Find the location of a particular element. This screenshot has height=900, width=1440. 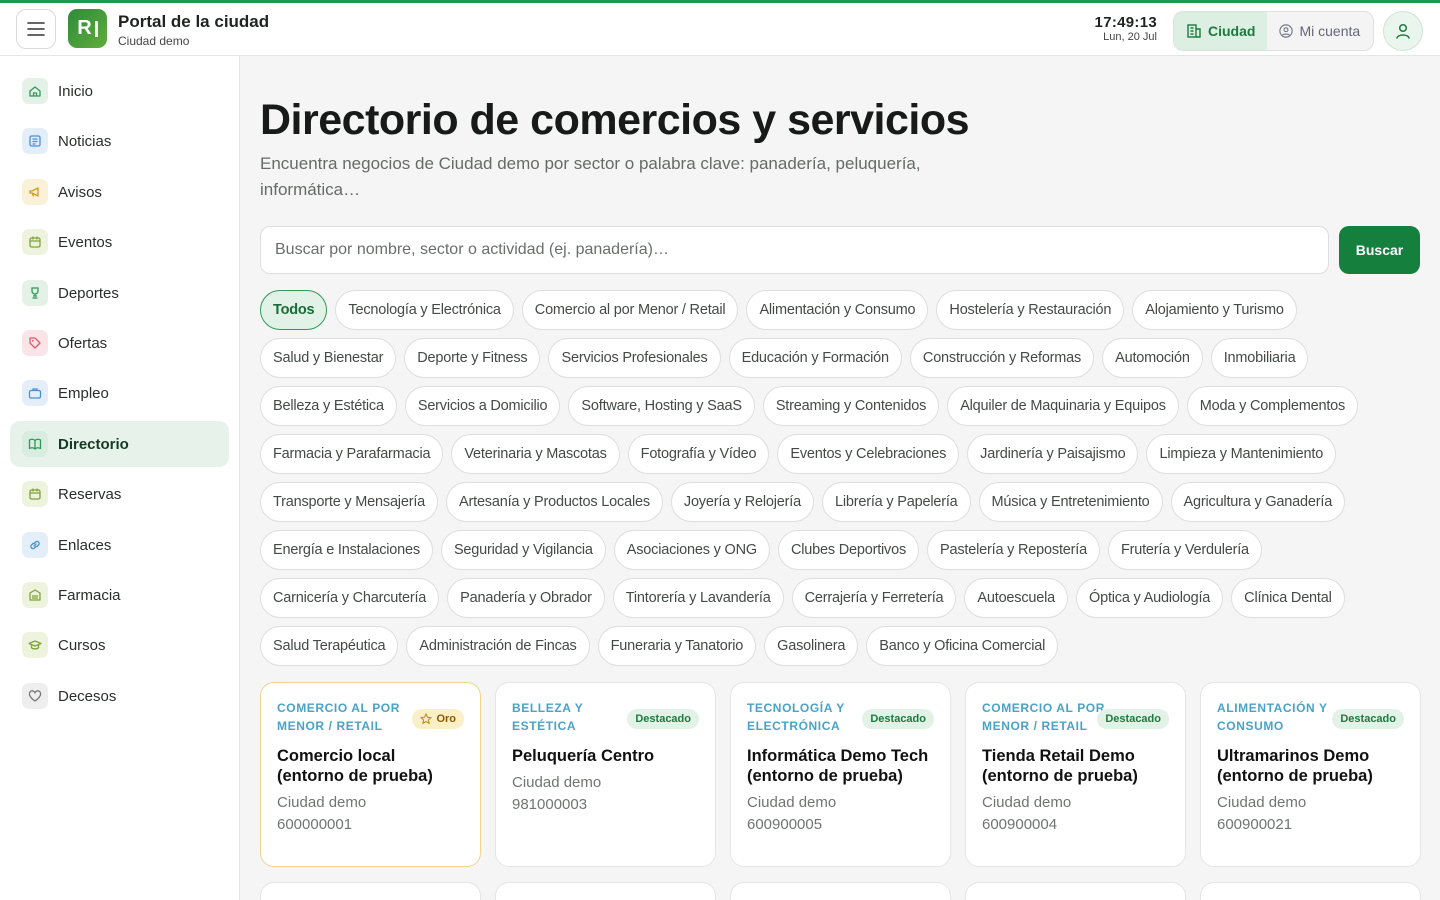

tab-ciudad: Ciudad is located at coordinates (1221, 31).